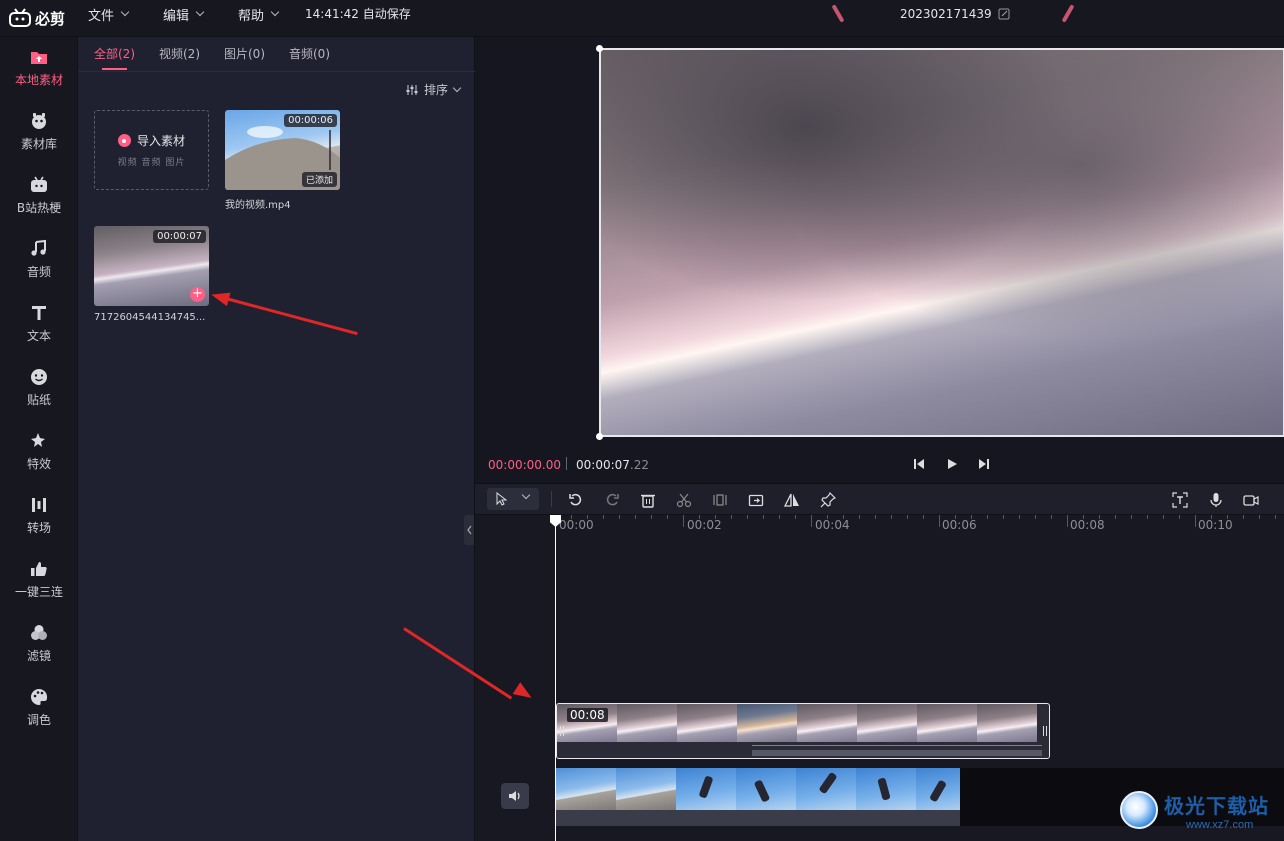  What do you see at coordinates (309, 55) in the screenshot?
I see `tab-audio: 音频(0)` at bounding box center [309, 55].